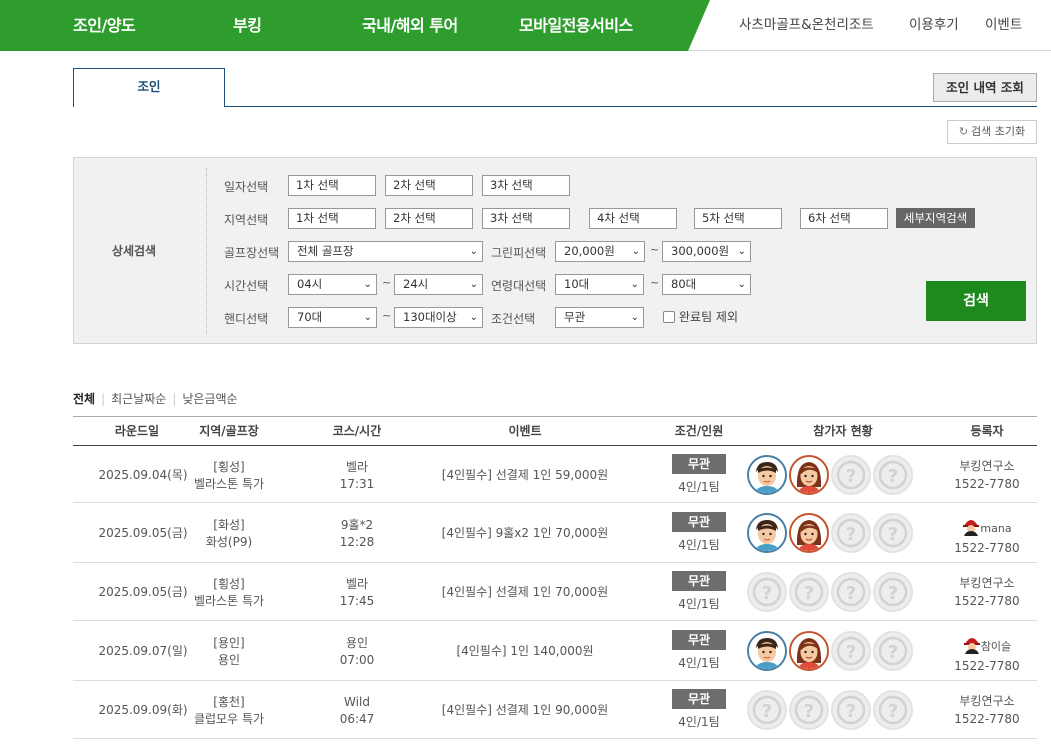 The height and width of the screenshot is (749, 1051). Describe the element at coordinates (995, 528) in the screenshot. I see `registrant-name: mana` at that location.